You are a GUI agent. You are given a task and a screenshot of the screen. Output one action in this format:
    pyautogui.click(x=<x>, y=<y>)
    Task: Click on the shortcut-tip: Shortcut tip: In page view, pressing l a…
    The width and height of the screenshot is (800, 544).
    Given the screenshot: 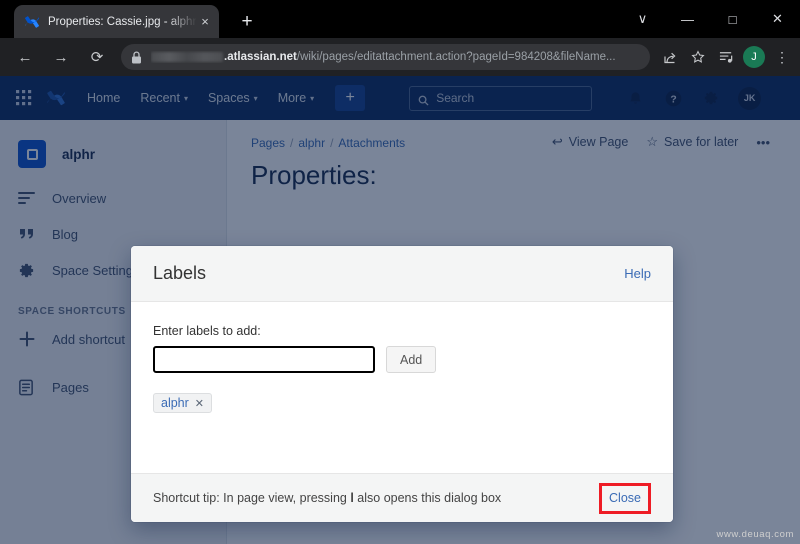 What is the action you would take?
    pyautogui.click(x=376, y=498)
    